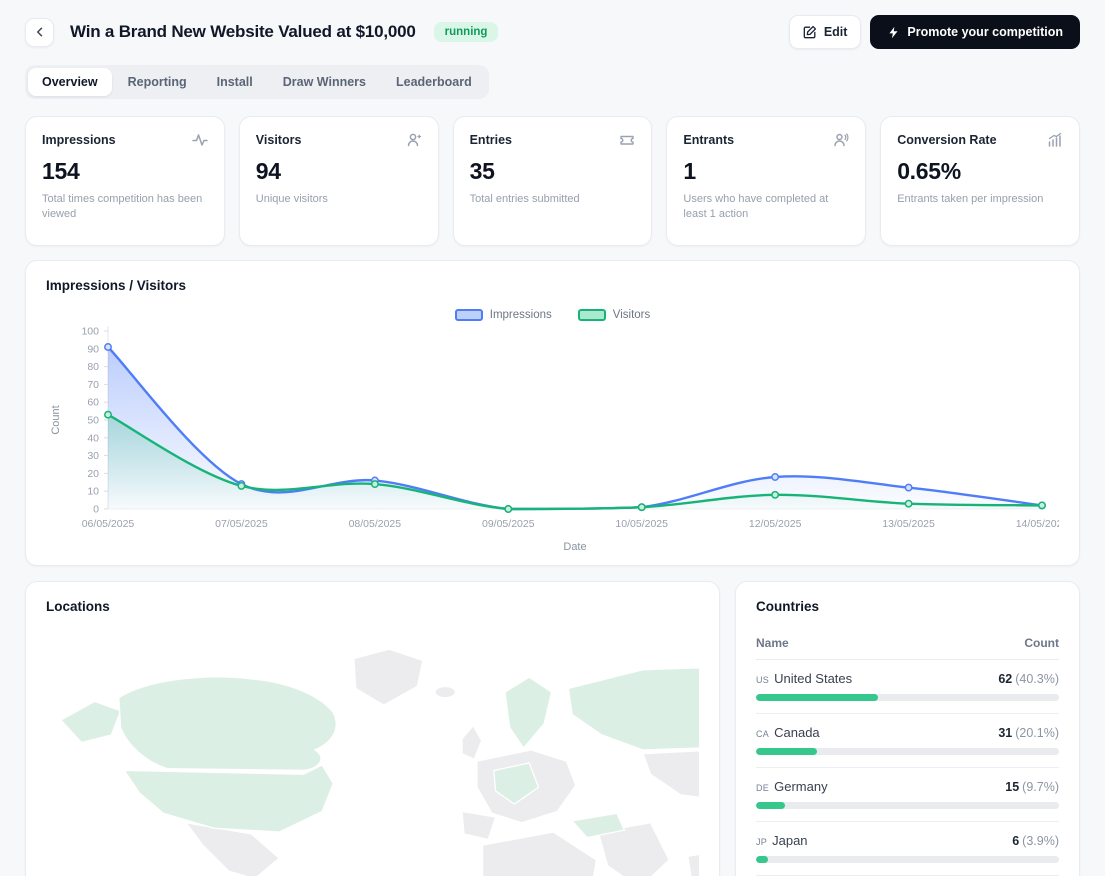 The height and width of the screenshot is (876, 1105). What do you see at coordinates (670, 774) in the screenshot?
I see `map-central-asia` at bounding box center [670, 774].